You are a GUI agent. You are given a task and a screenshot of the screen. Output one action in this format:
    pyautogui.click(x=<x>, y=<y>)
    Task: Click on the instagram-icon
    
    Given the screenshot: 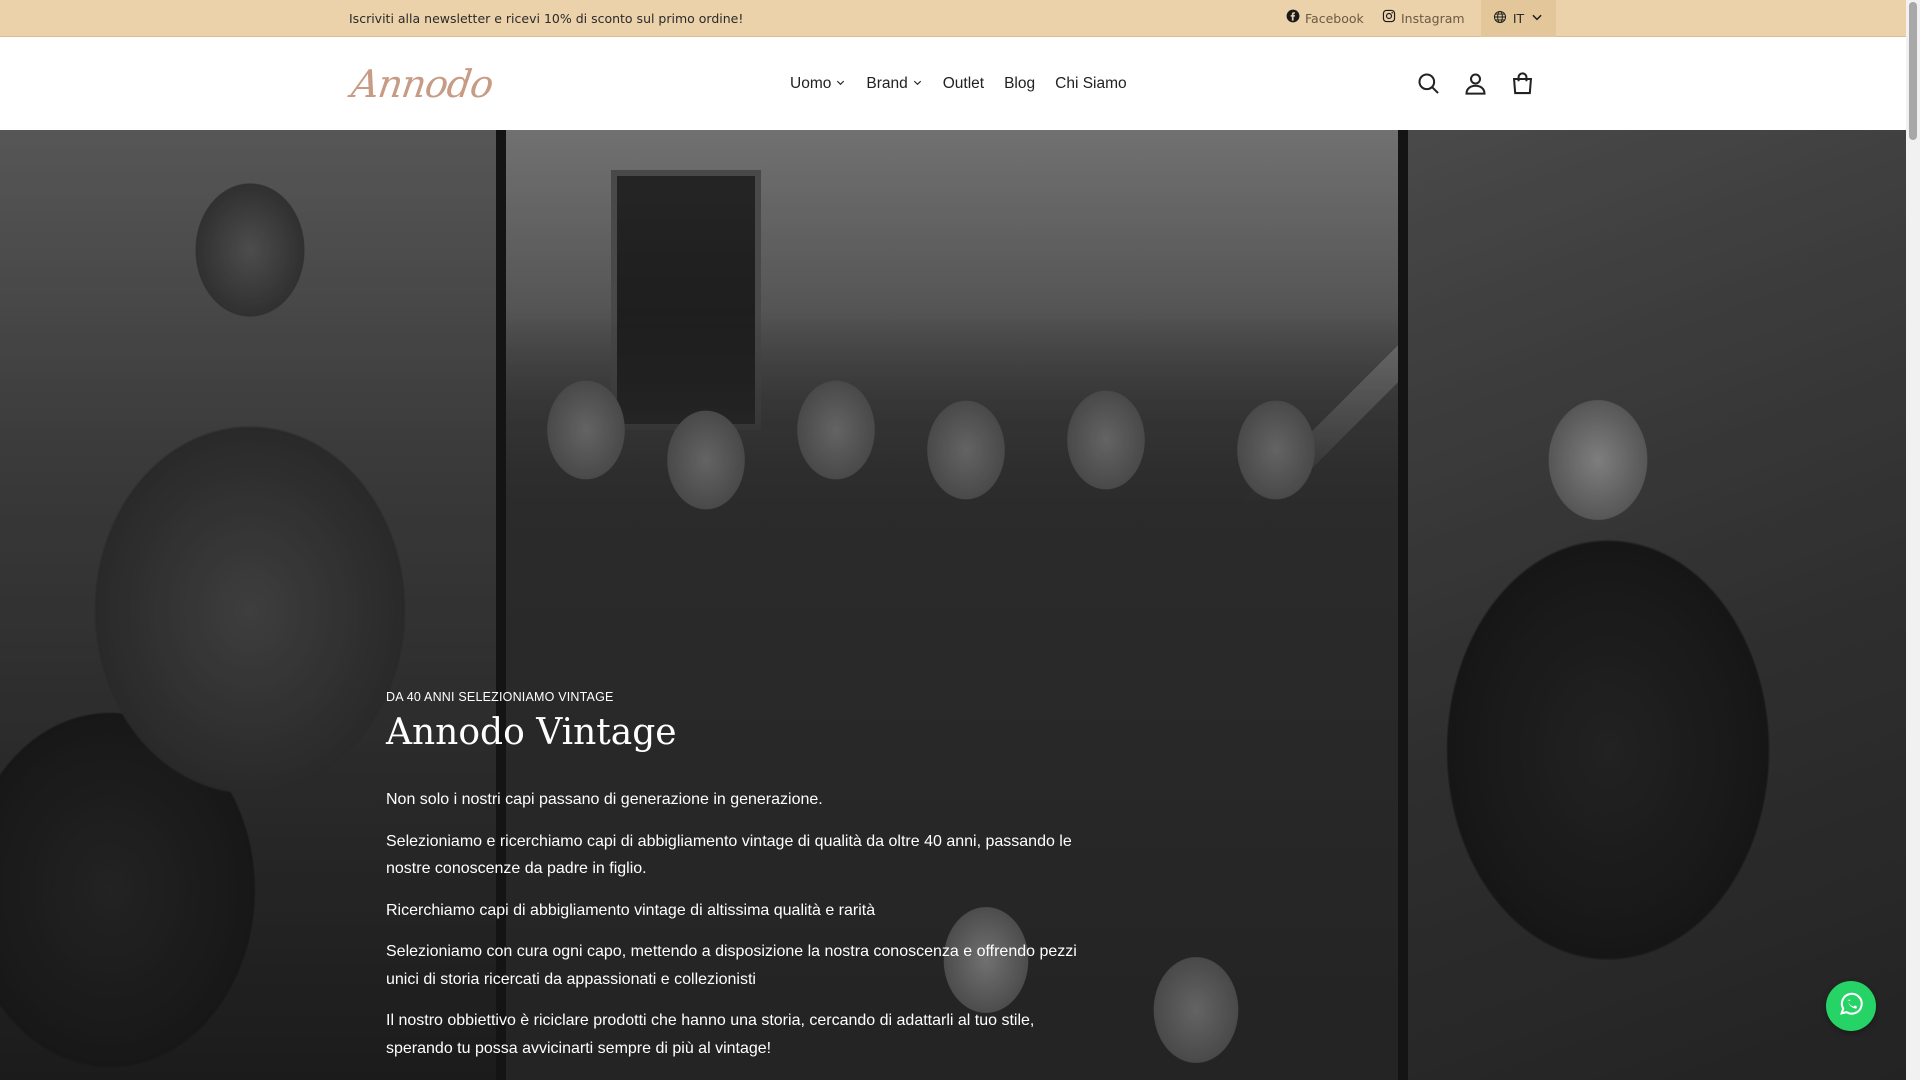 What is the action you would take?
    pyautogui.click(x=1389, y=18)
    